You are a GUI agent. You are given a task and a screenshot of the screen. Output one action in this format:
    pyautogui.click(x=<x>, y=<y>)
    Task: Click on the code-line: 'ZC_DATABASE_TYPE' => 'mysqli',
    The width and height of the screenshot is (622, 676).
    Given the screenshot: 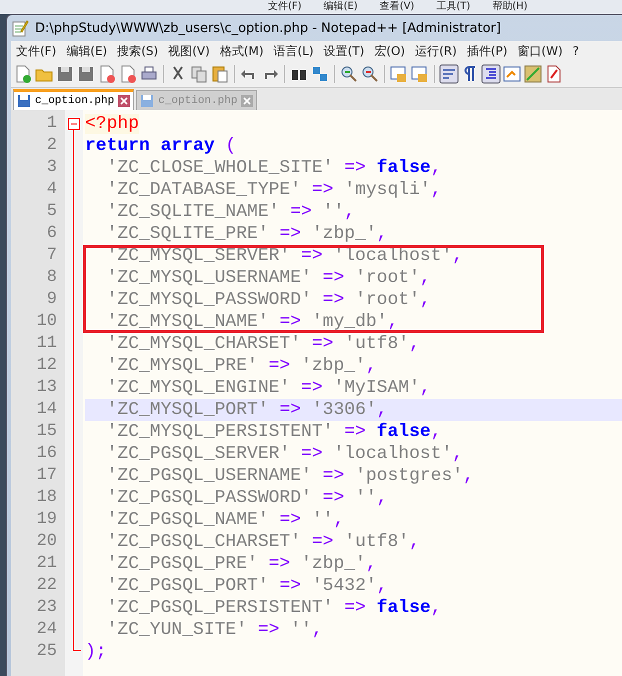 What is the action you would take?
    pyautogui.click(x=274, y=190)
    